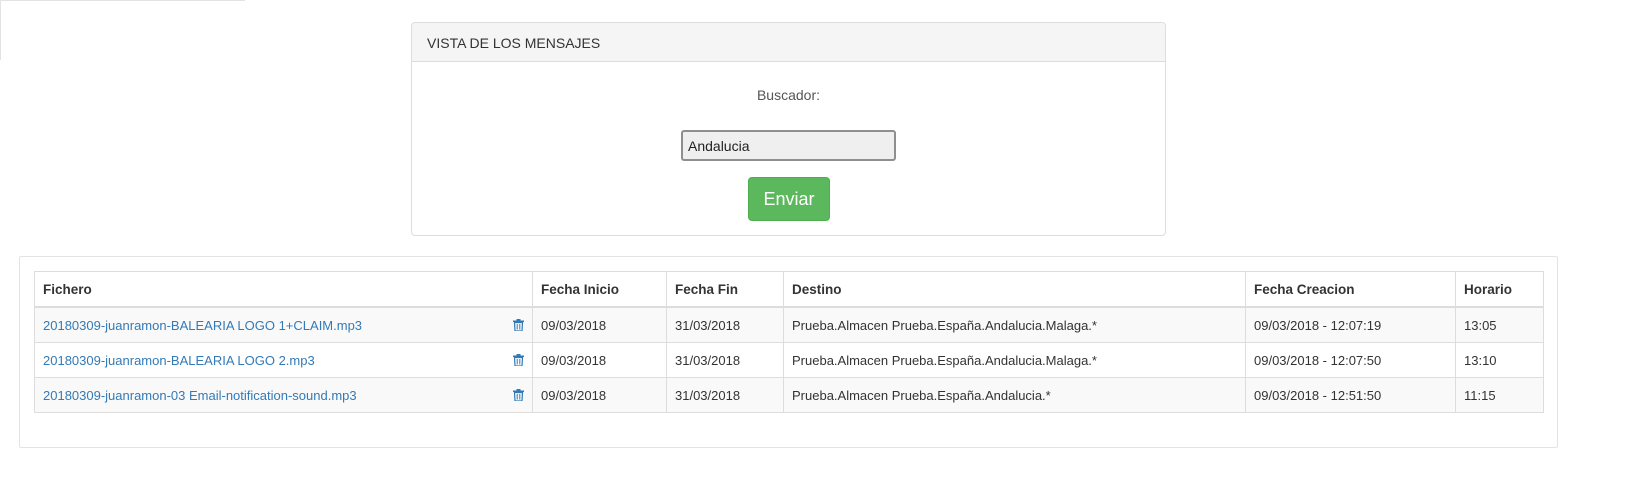  I want to click on file-cell: 20180309-juanramon-BALEARIA LOGO 2.mp3, so click(283, 360).